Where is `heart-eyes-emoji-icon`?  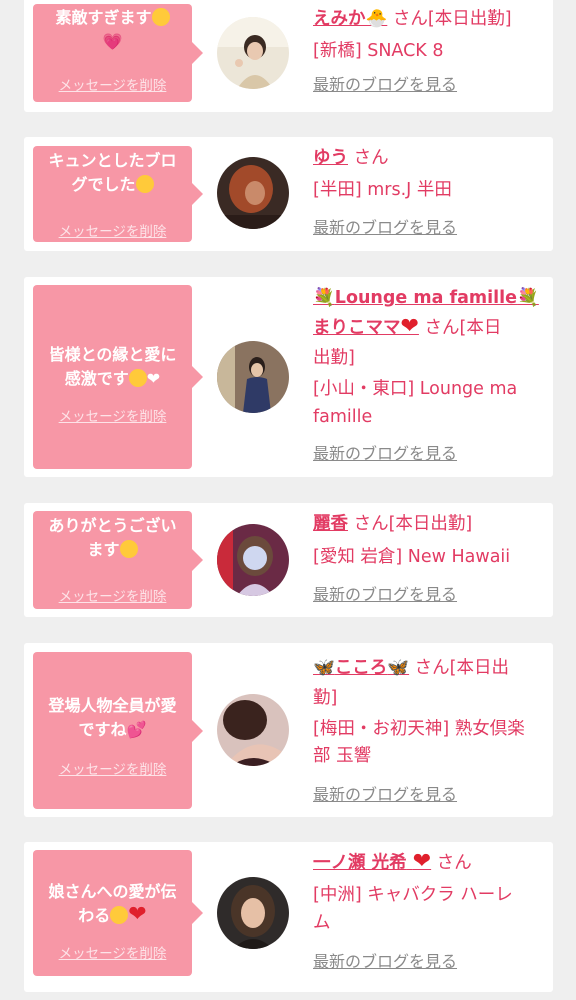 heart-eyes-emoji-icon is located at coordinates (144, 184).